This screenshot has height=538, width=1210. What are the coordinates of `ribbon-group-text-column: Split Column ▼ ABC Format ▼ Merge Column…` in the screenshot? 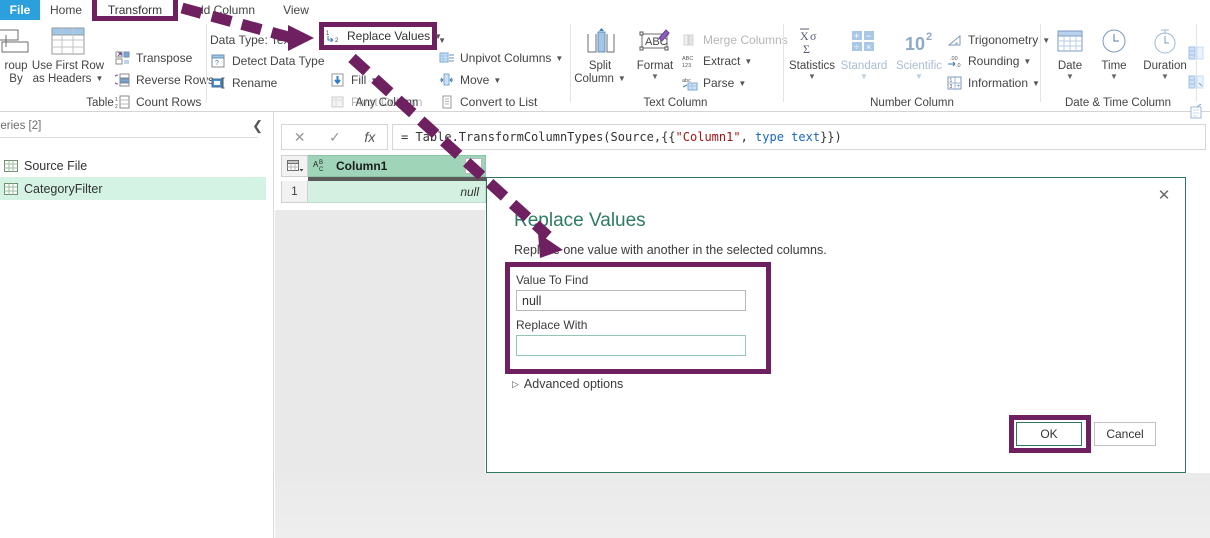 It's located at (681, 66).